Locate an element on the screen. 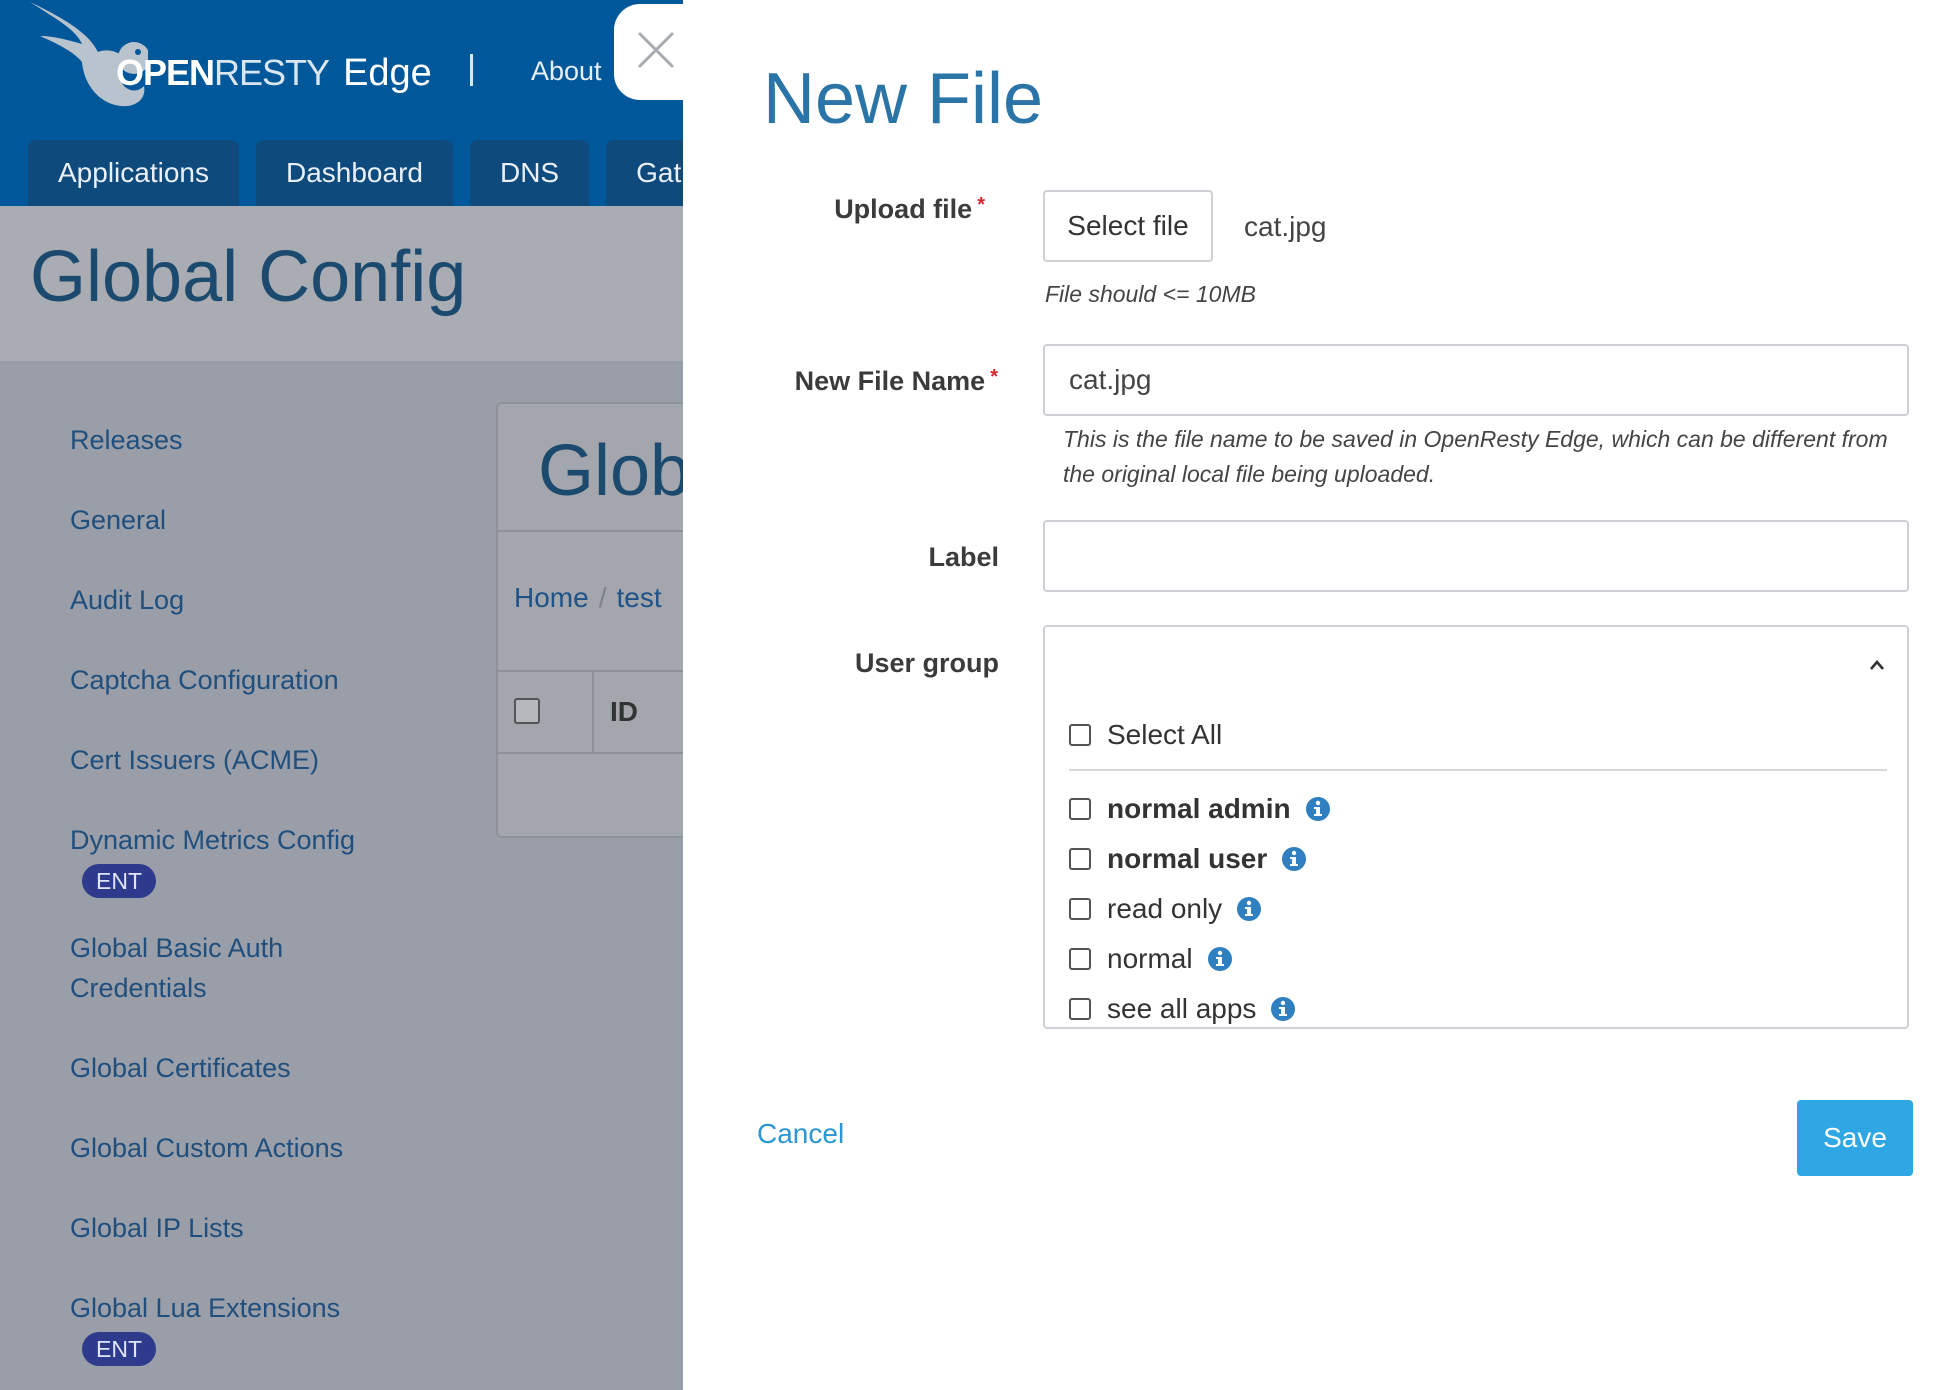 The image size is (1936, 1390). option-label: read only is located at coordinates (1165, 908).